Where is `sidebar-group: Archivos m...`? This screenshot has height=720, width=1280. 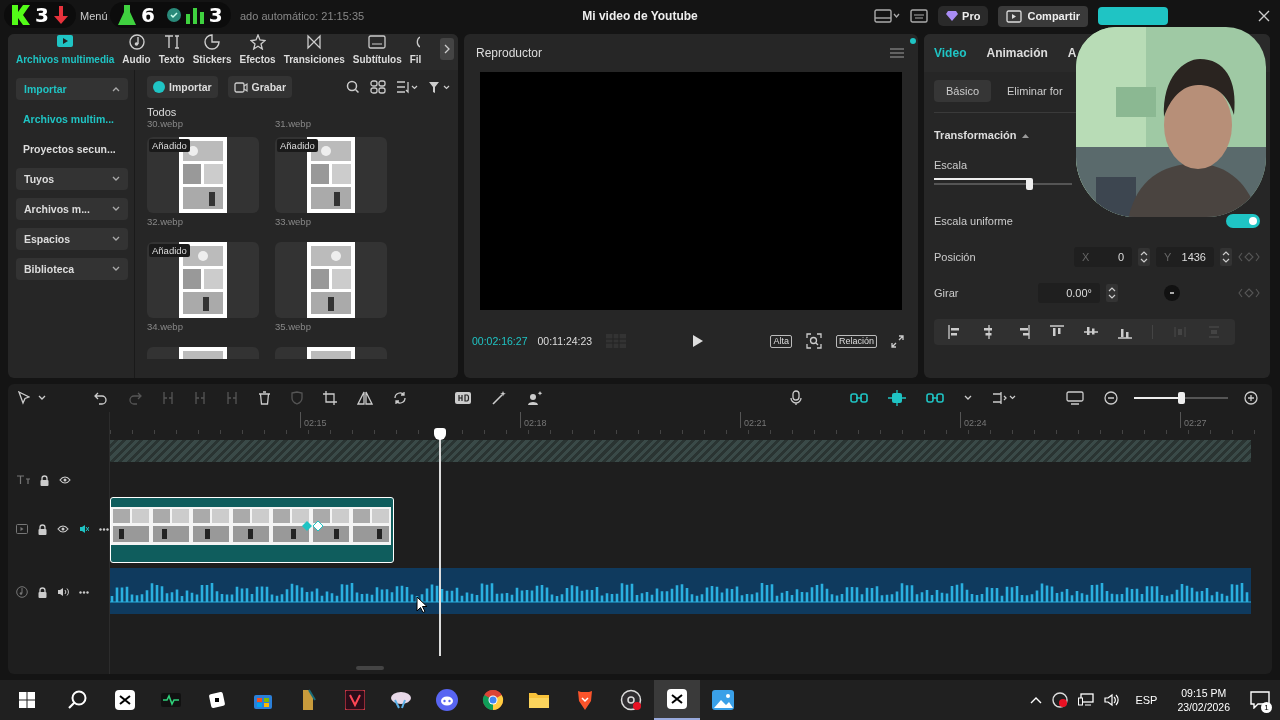
sidebar-group: Archivos m... is located at coordinates (72, 209).